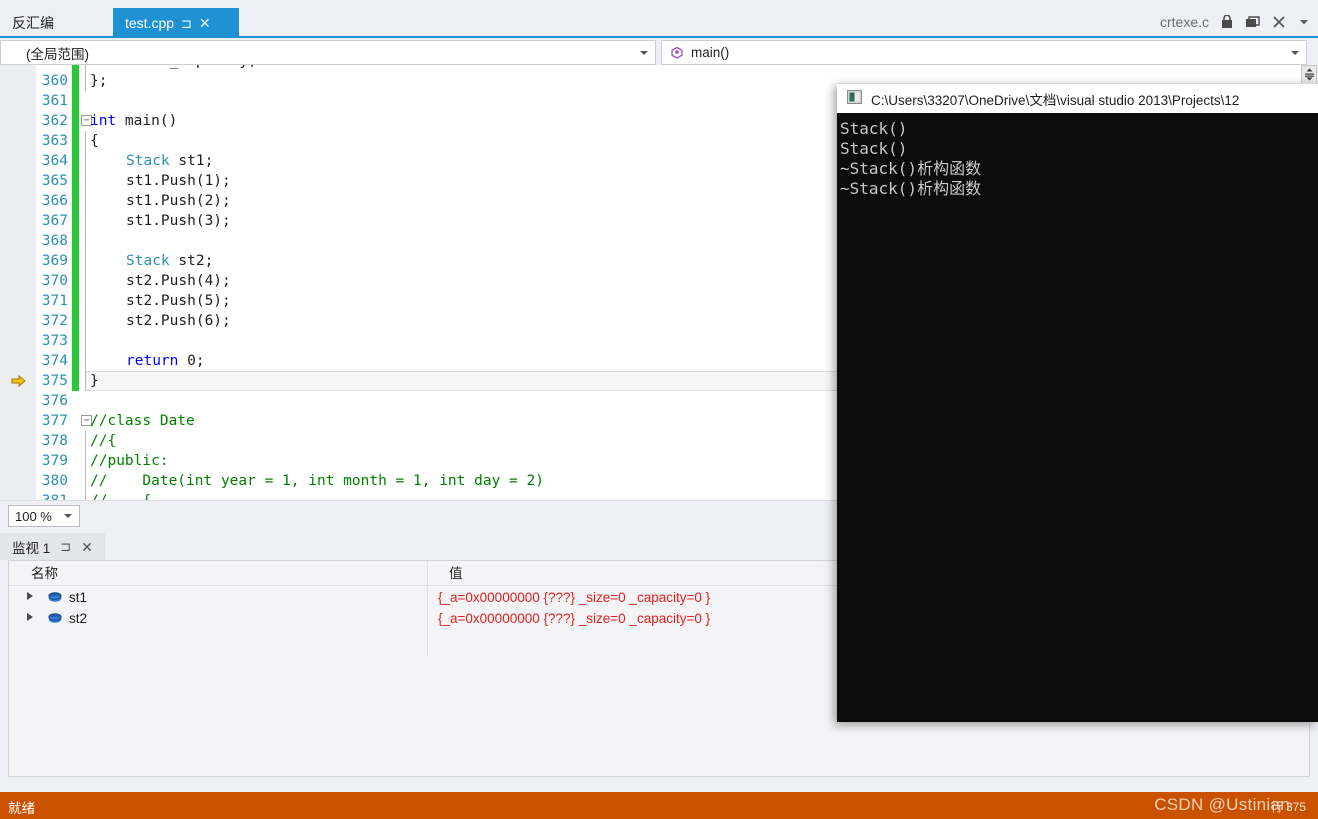 The height and width of the screenshot is (819, 1318). What do you see at coordinates (1184, 22) in the screenshot?
I see `other-document-label: crtexe.c` at bounding box center [1184, 22].